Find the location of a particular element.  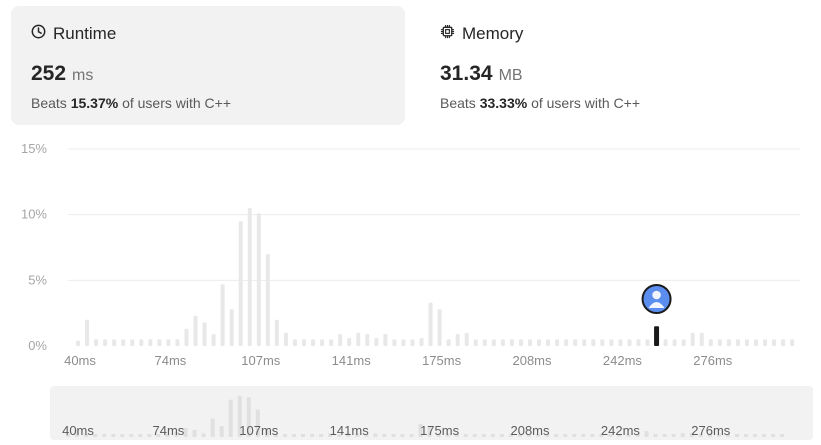

y-tick-label: 5% is located at coordinates (37, 279).